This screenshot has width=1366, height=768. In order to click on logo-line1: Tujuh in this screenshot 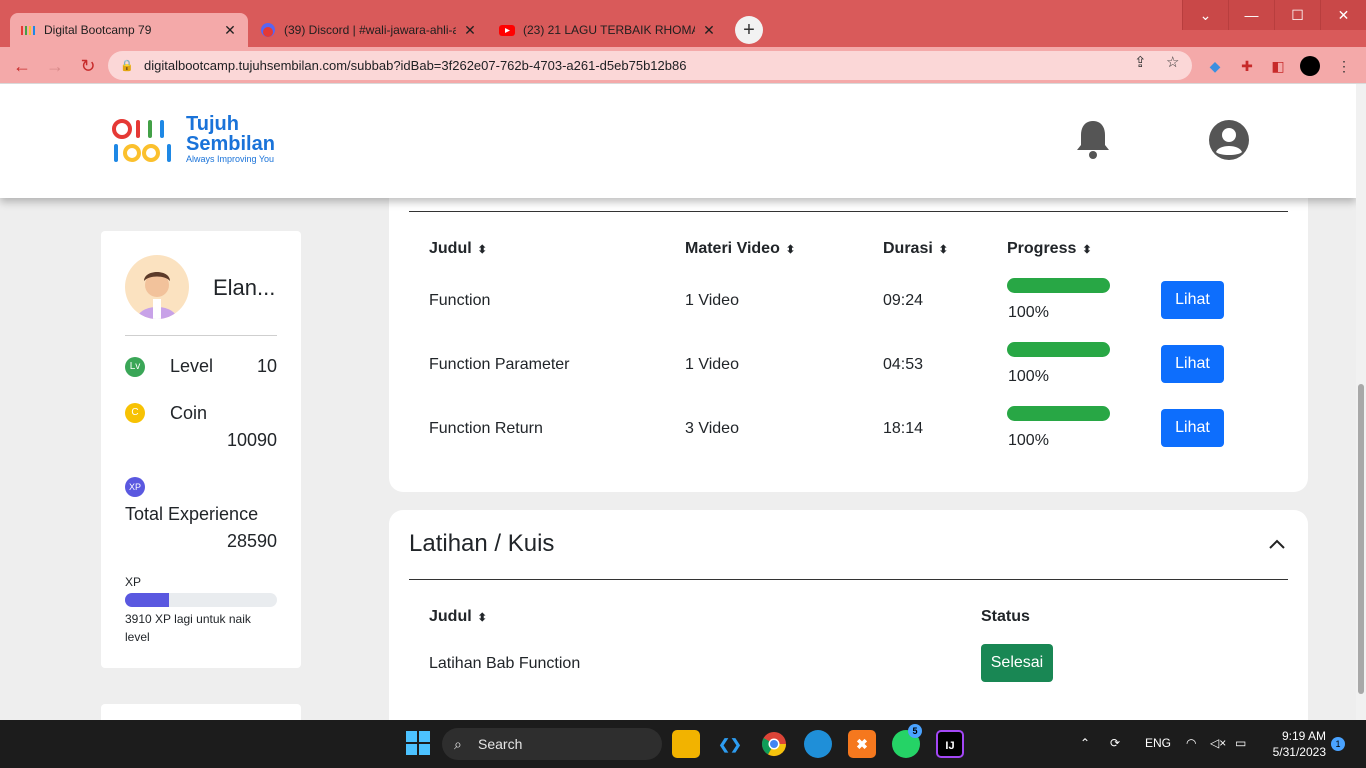, I will do `click(212, 124)`.